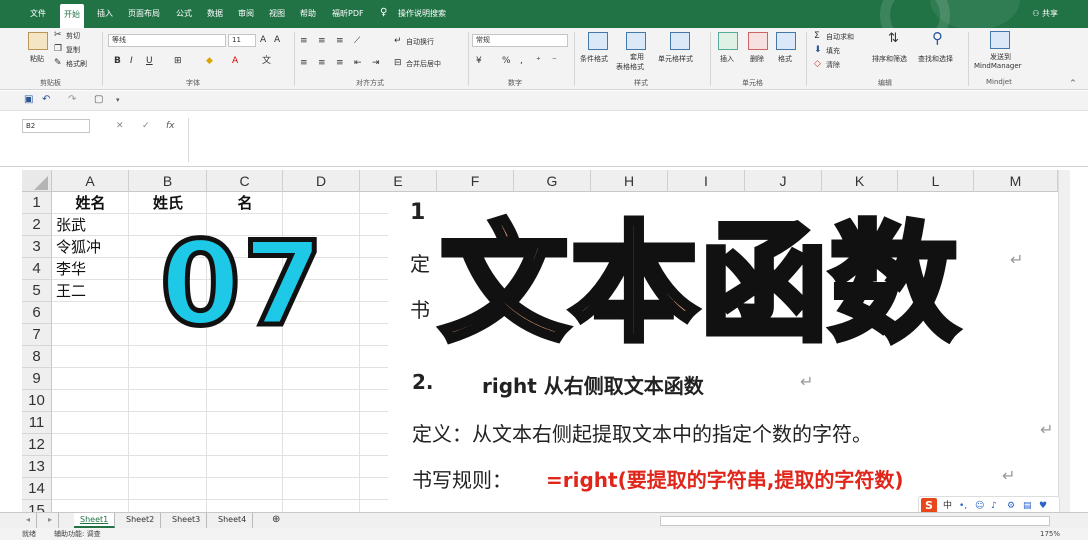 The width and height of the screenshot is (1088, 540). Describe the element at coordinates (855, 521) in the screenshot. I see `horizontal-scrollbar` at that location.